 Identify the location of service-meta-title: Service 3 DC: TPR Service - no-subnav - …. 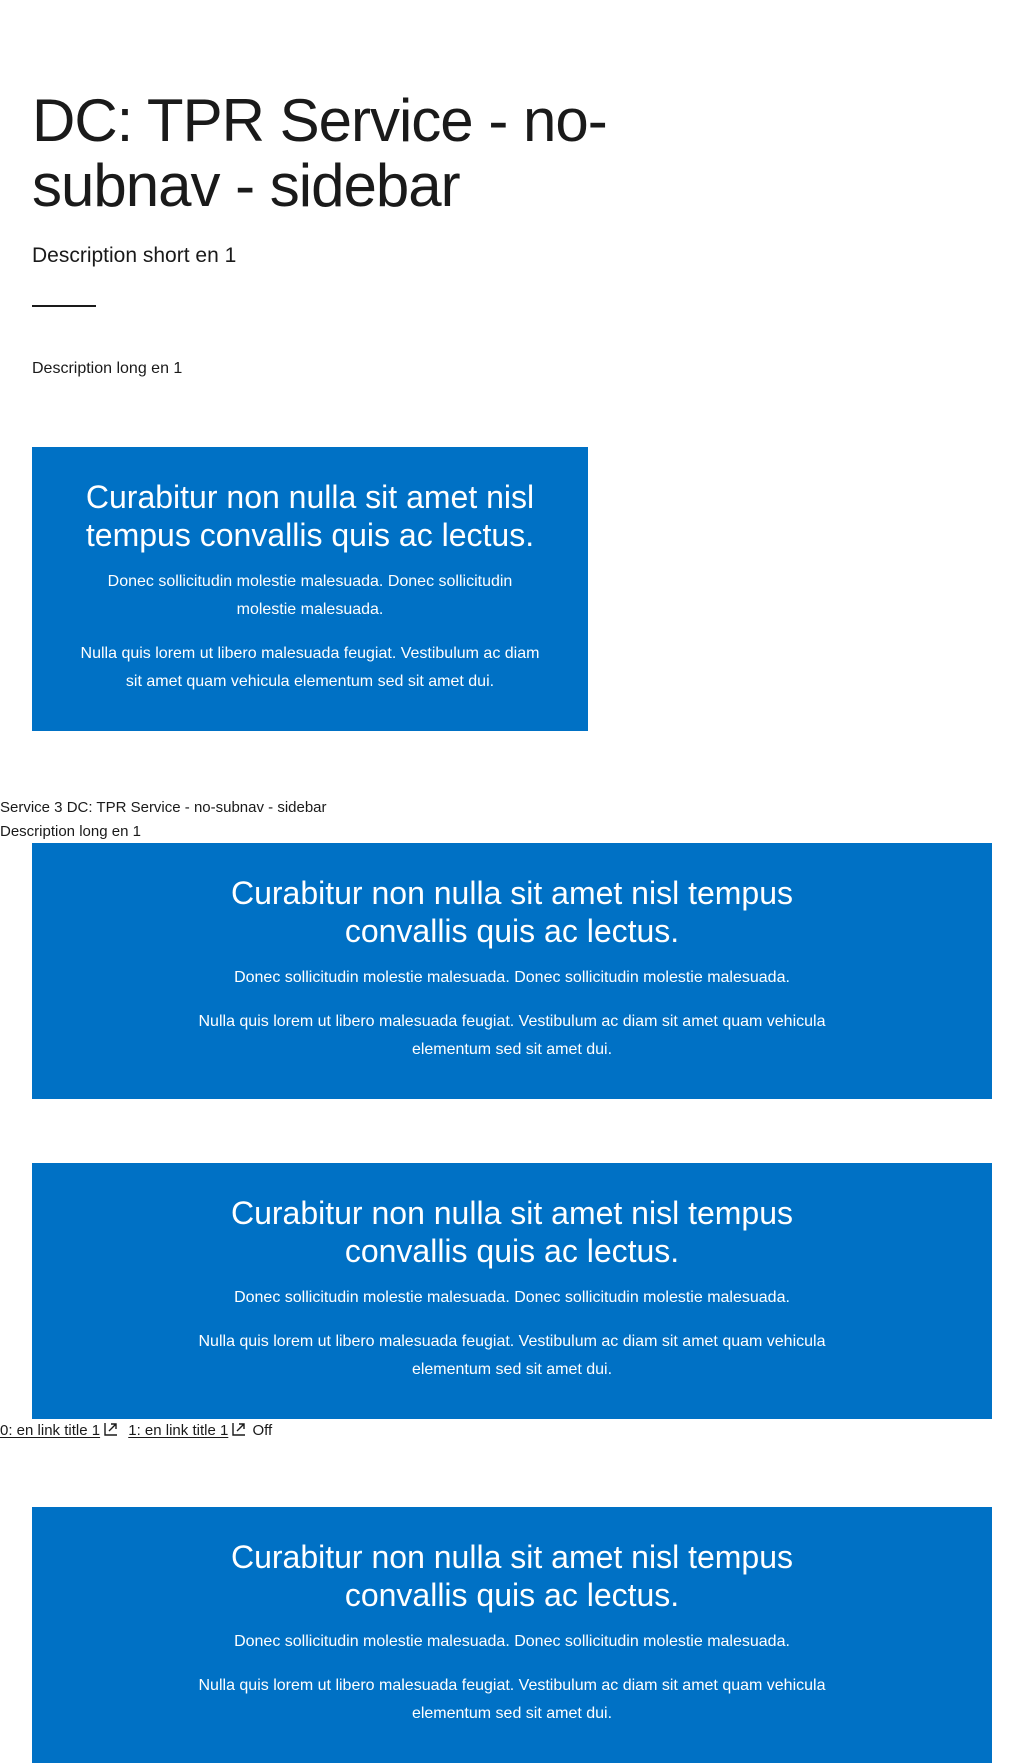
(163, 807).